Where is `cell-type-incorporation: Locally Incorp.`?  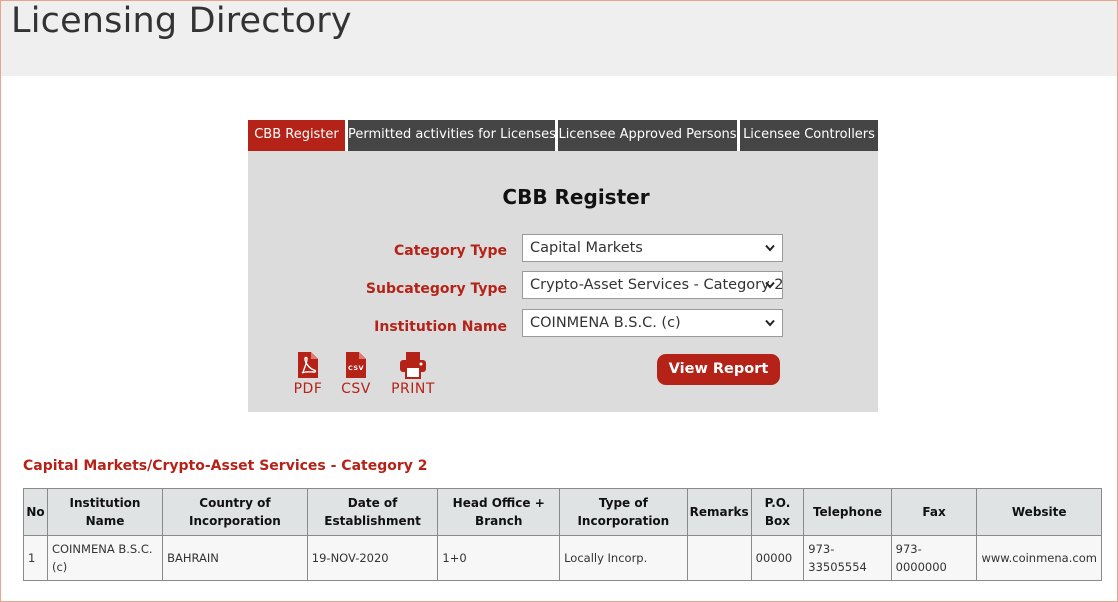 cell-type-incorporation: Locally Incorp. is located at coordinates (623, 558).